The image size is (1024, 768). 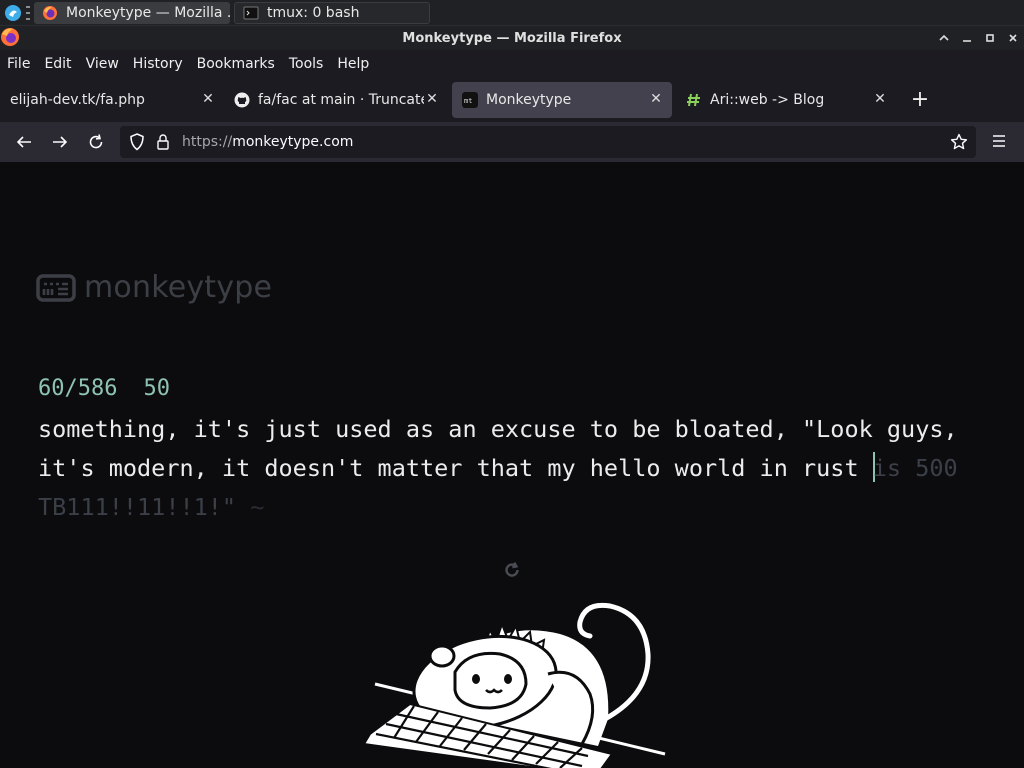 What do you see at coordinates (341, 100) in the screenshot?
I see `tab-label: fa/fac at main · Truncated` at bounding box center [341, 100].